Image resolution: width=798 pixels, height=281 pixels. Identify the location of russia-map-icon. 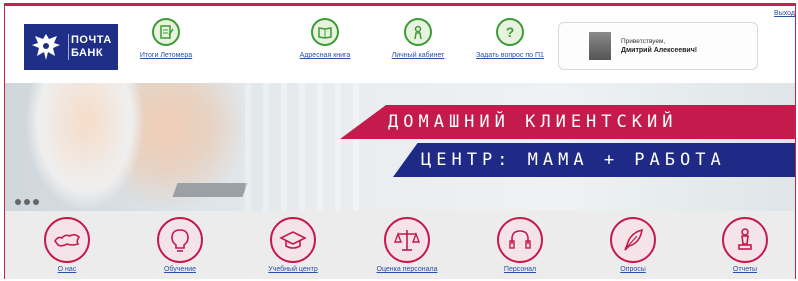
(67, 240).